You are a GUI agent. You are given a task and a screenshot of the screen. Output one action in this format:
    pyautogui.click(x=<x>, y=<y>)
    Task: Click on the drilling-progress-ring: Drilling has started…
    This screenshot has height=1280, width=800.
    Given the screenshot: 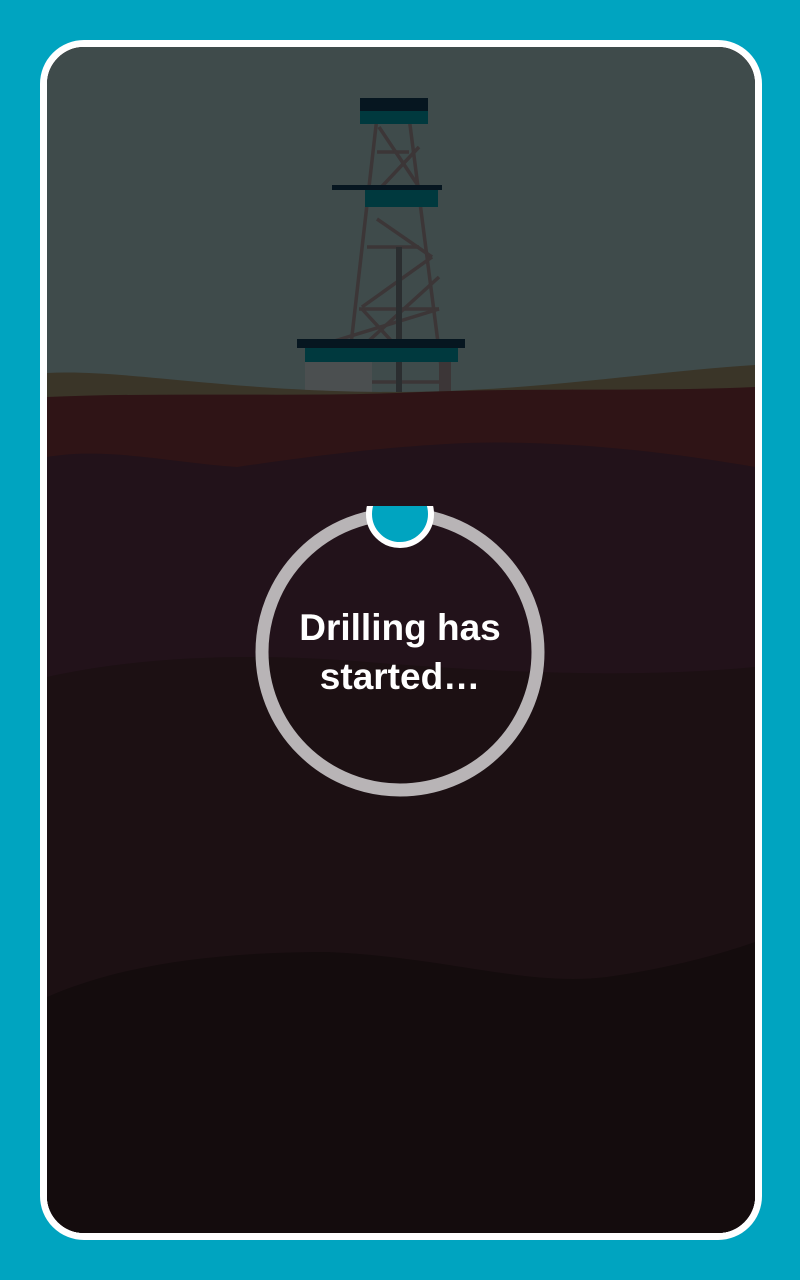 What is the action you would take?
    pyautogui.click(x=400, y=652)
    